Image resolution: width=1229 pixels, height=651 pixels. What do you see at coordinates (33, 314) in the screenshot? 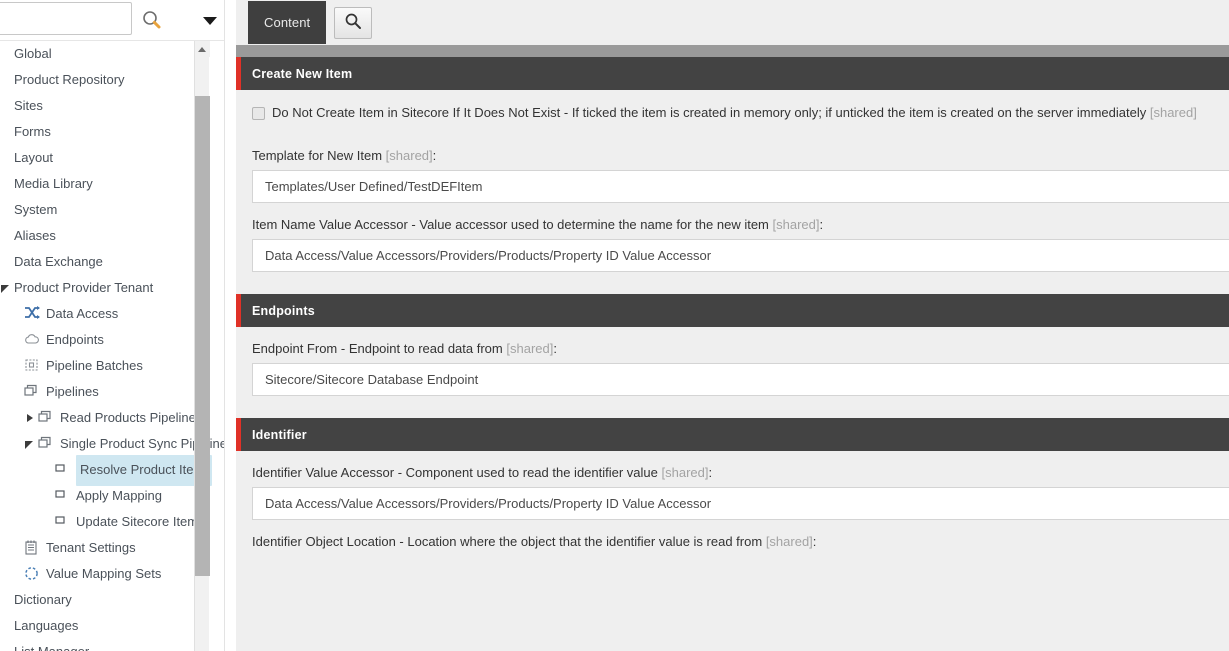
I see `shuffle-icon` at bounding box center [33, 314].